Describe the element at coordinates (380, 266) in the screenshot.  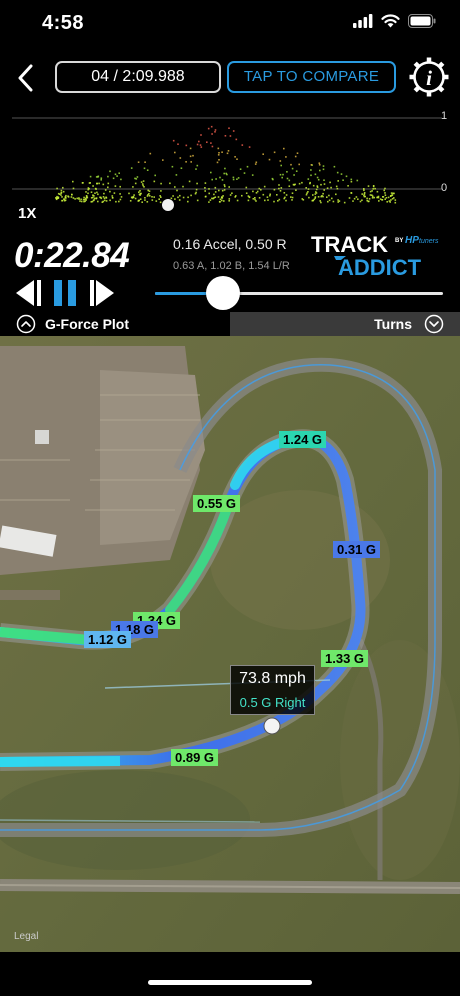
I see `logo-addict-text: ADDICT` at that location.